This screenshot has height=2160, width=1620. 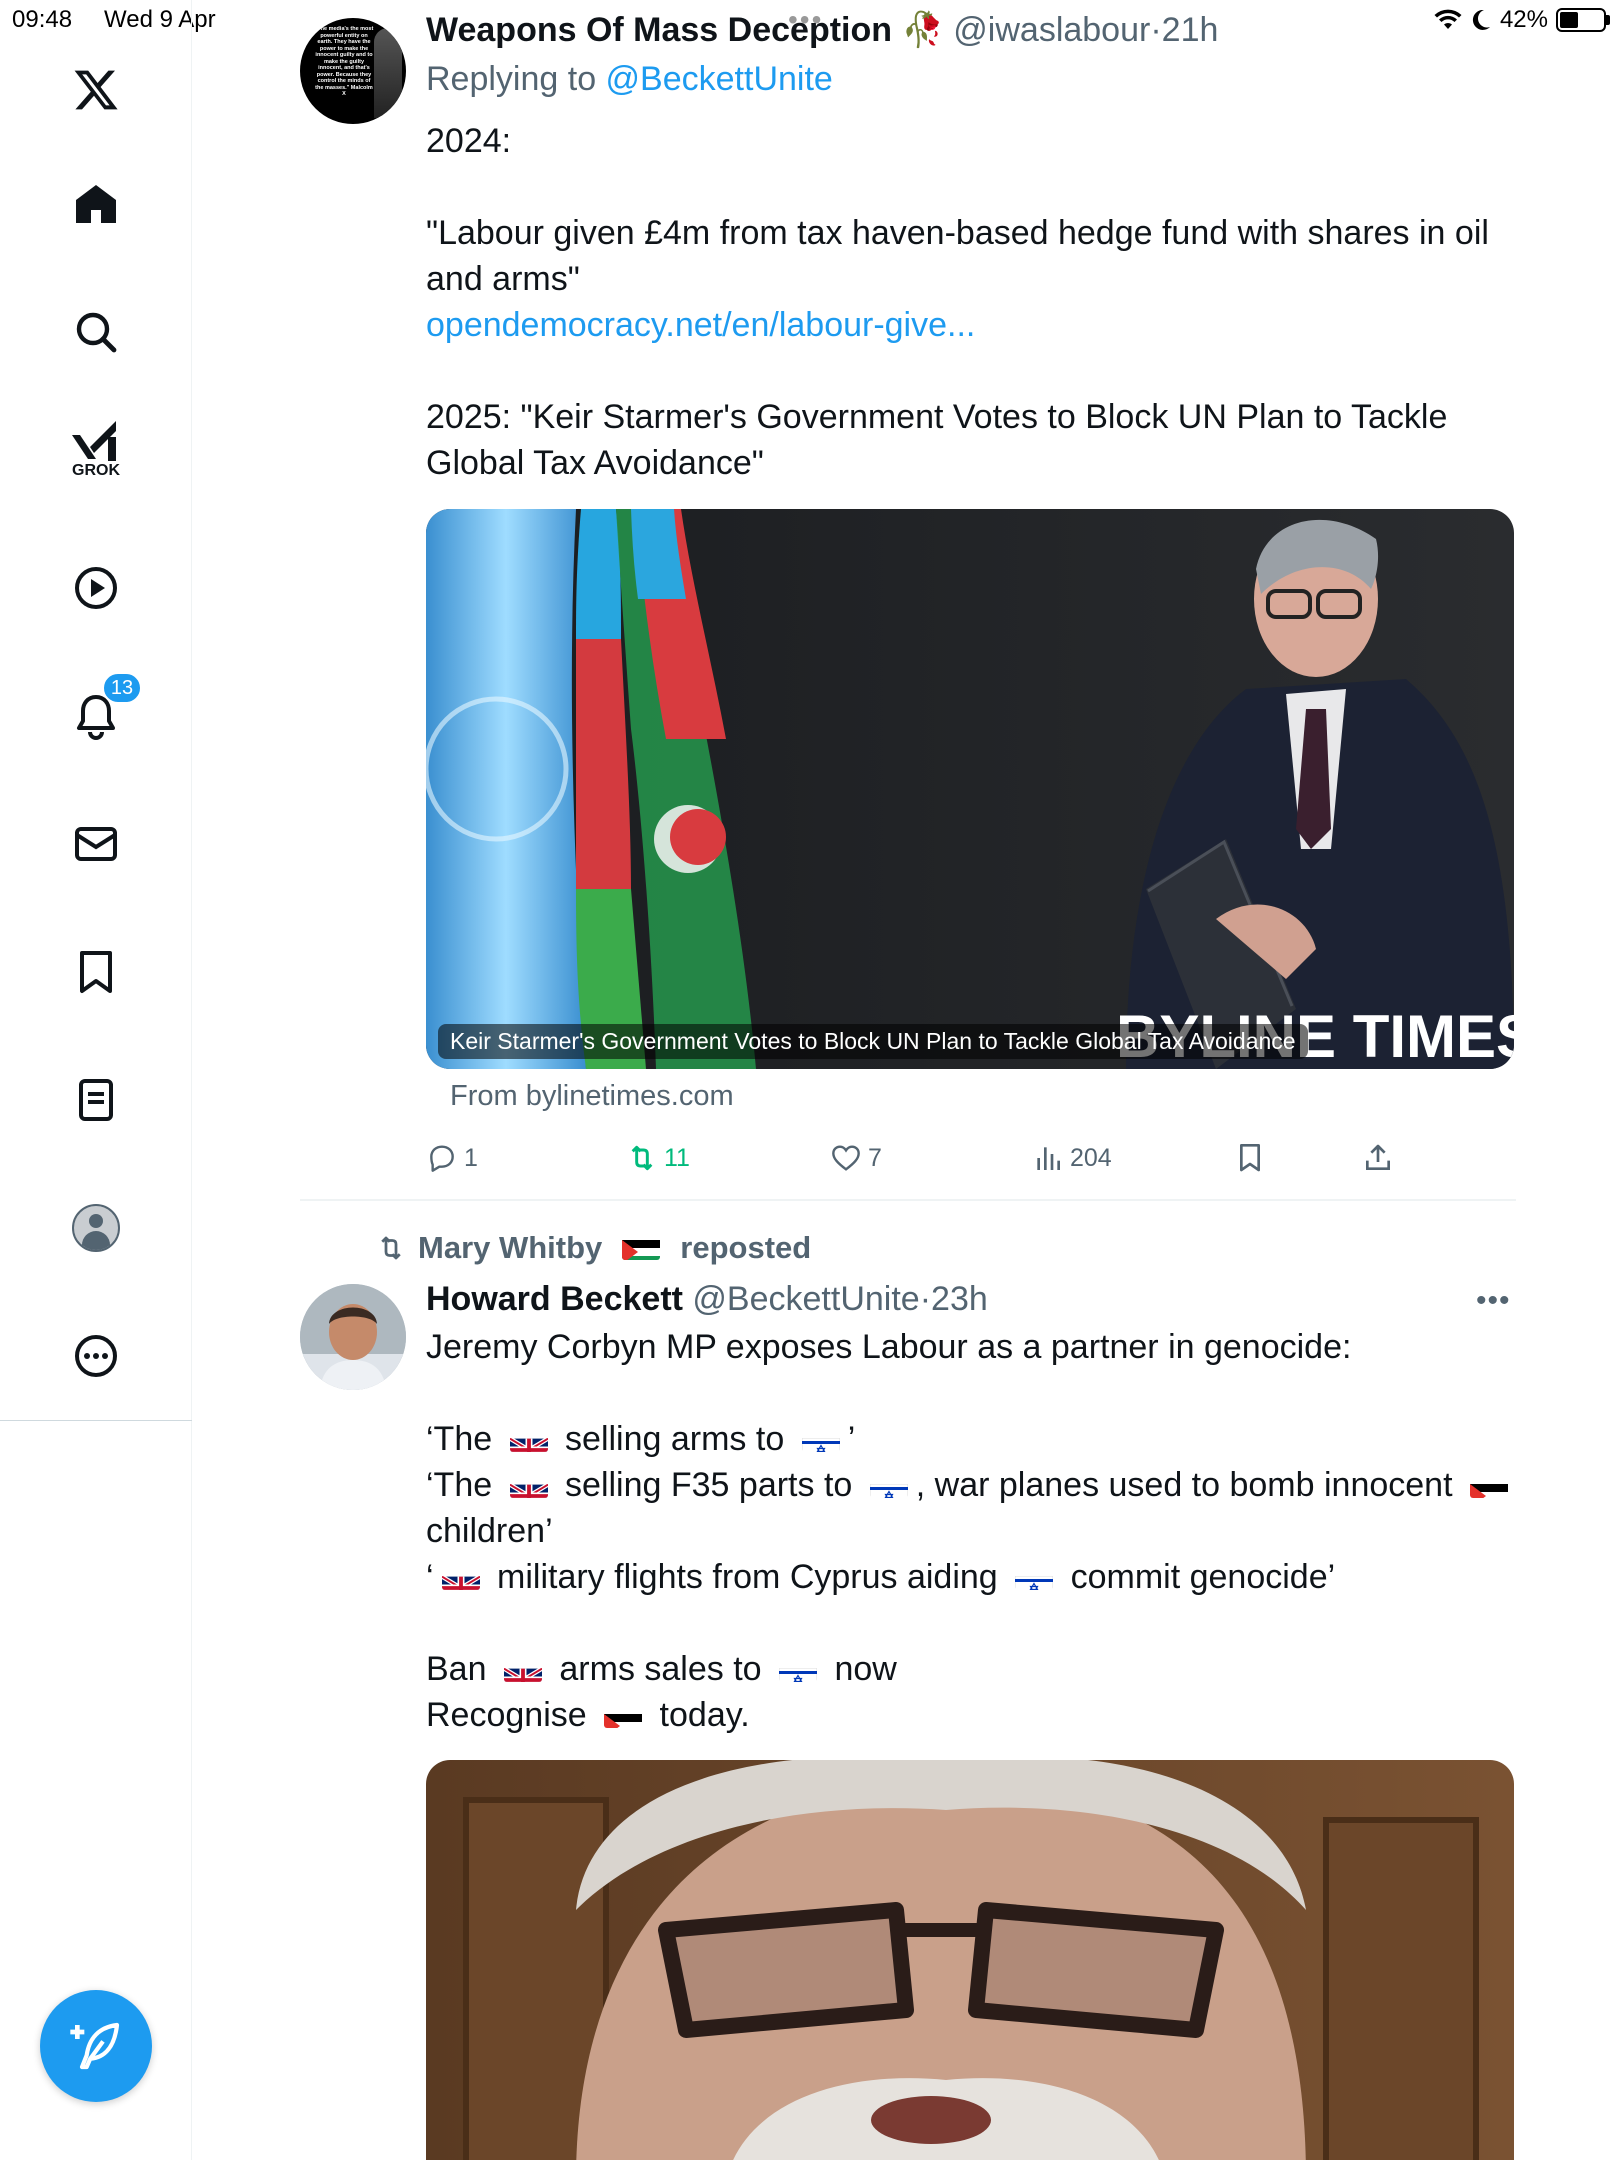 I want to click on like-count: 7, so click(x=875, y=1157).